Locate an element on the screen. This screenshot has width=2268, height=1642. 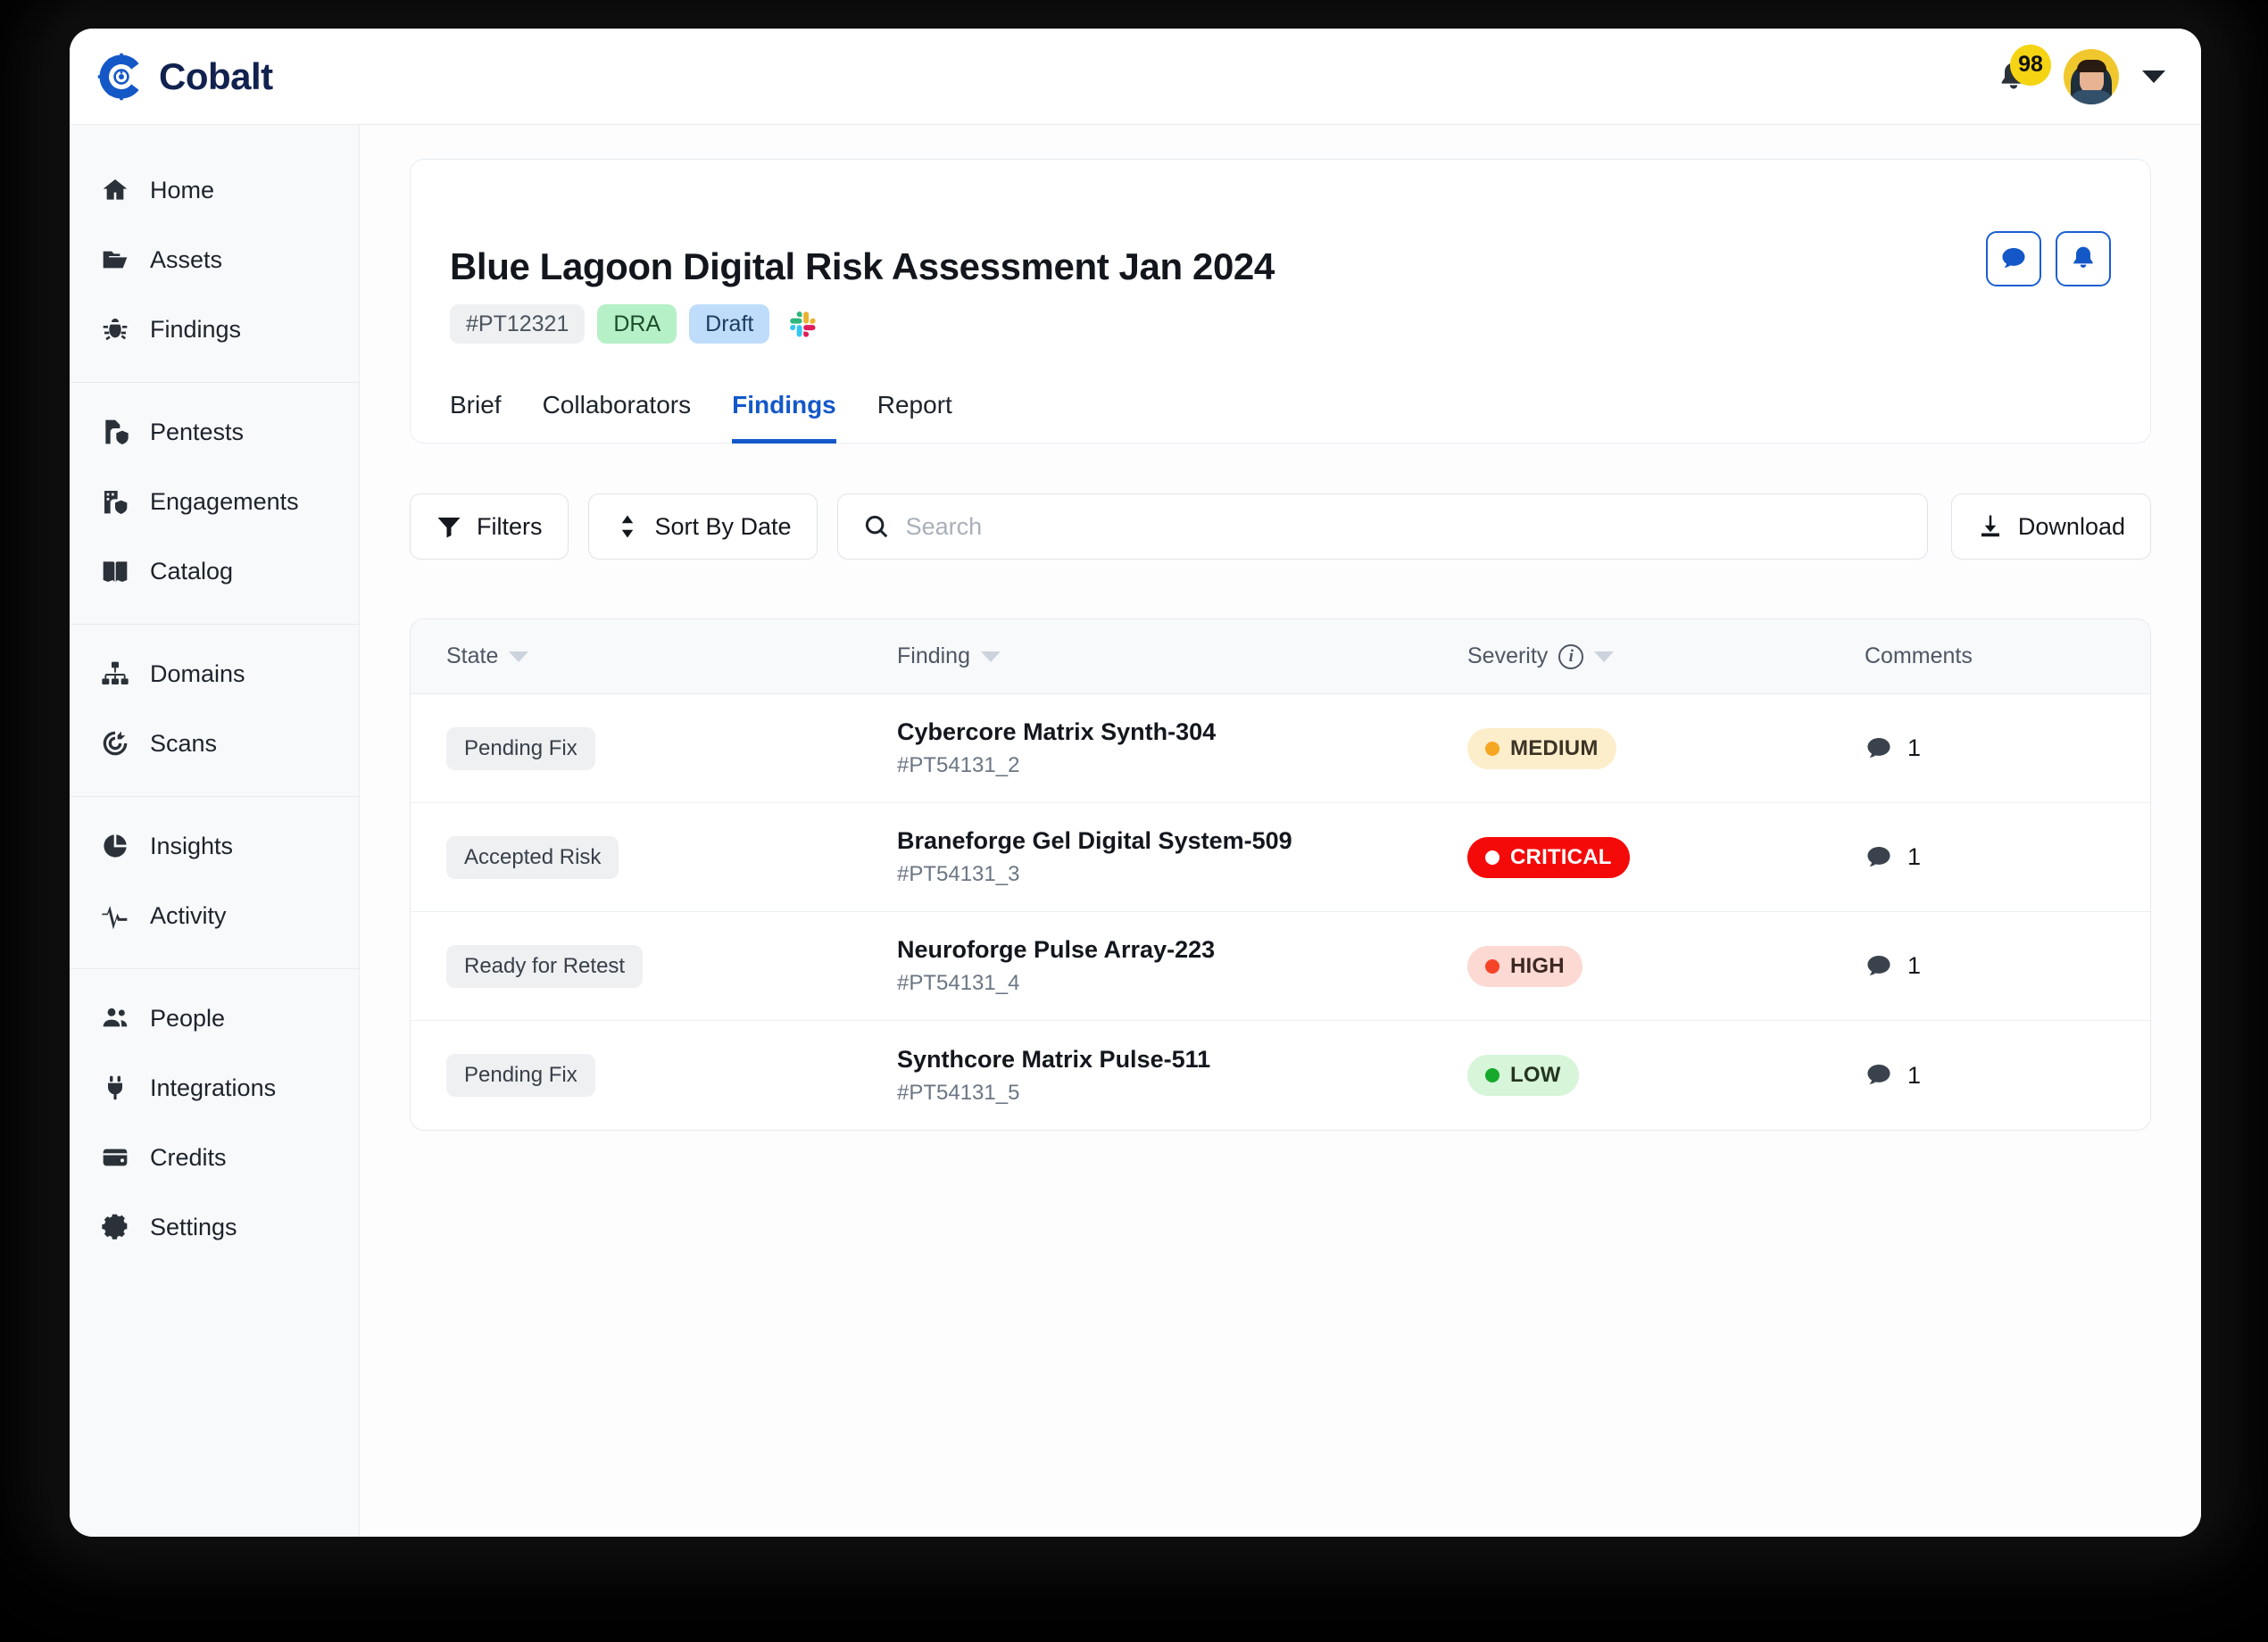
sort-by-date-button: Sort By Date is located at coordinates (702, 526).